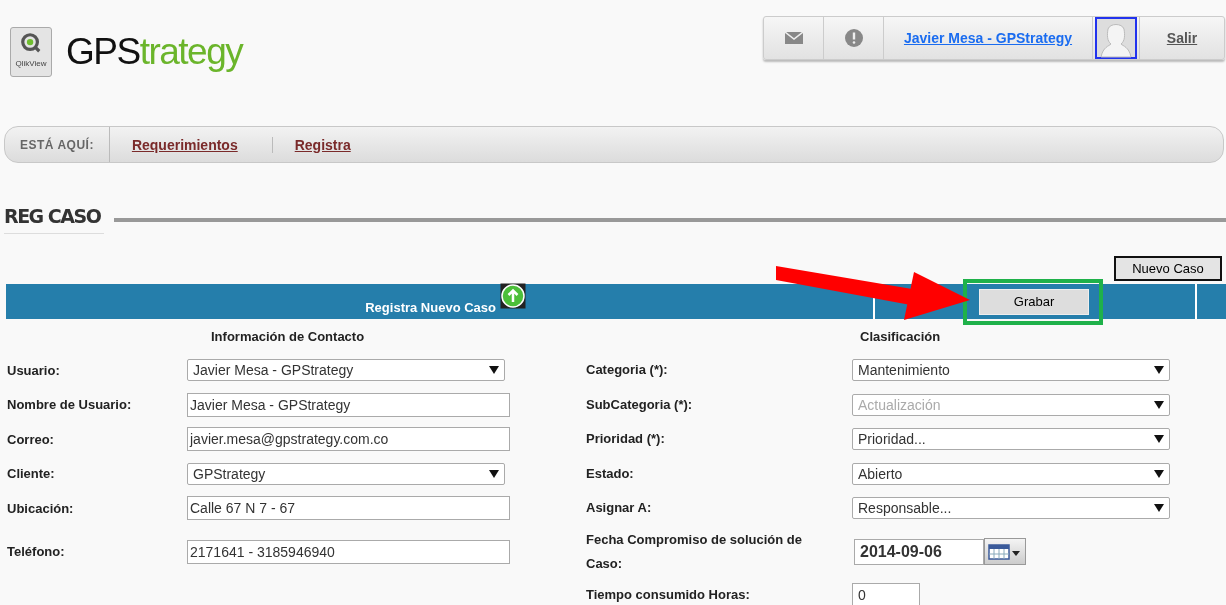 Image resolution: width=1226 pixels, height=605 pixels. I want to click on field-label: SubCategoria (*):, so click(639, 404).